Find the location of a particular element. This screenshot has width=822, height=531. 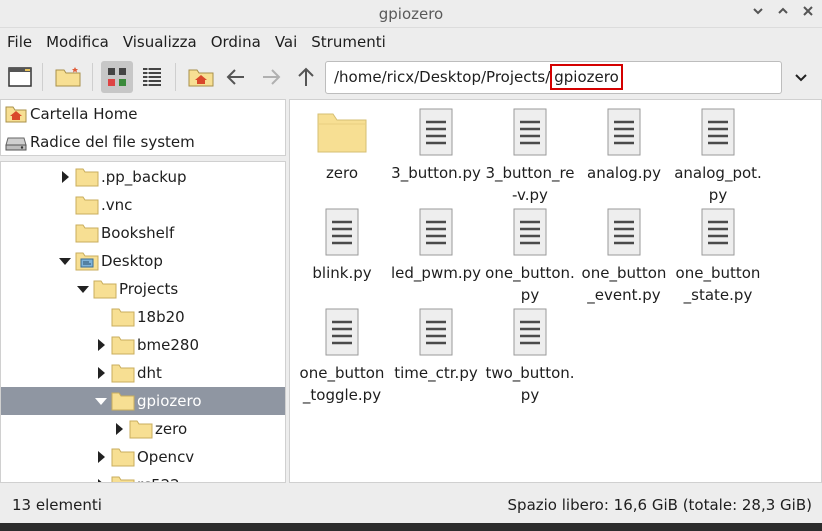

tree-item-label: dht is located at coordinates (149, 373).